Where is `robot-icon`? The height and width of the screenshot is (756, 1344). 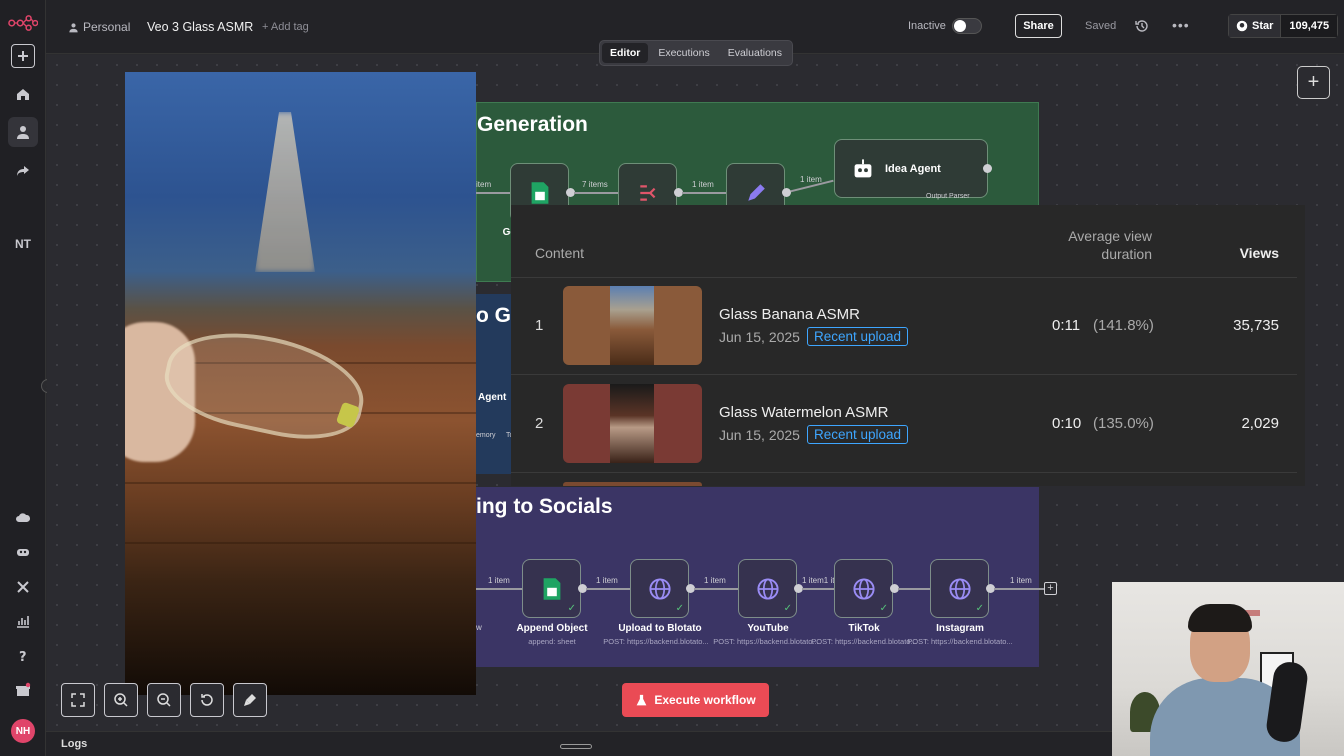 robot-icon is located at coordinates (863, 167).